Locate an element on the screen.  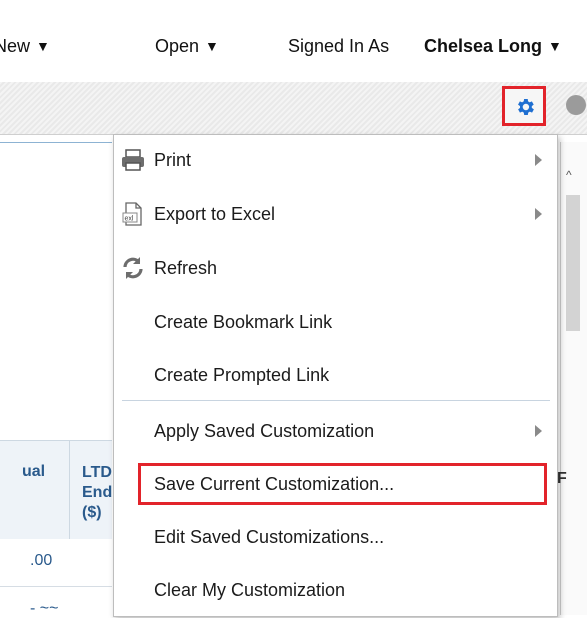
column-header-right: F is located at coordinates (562, 478).